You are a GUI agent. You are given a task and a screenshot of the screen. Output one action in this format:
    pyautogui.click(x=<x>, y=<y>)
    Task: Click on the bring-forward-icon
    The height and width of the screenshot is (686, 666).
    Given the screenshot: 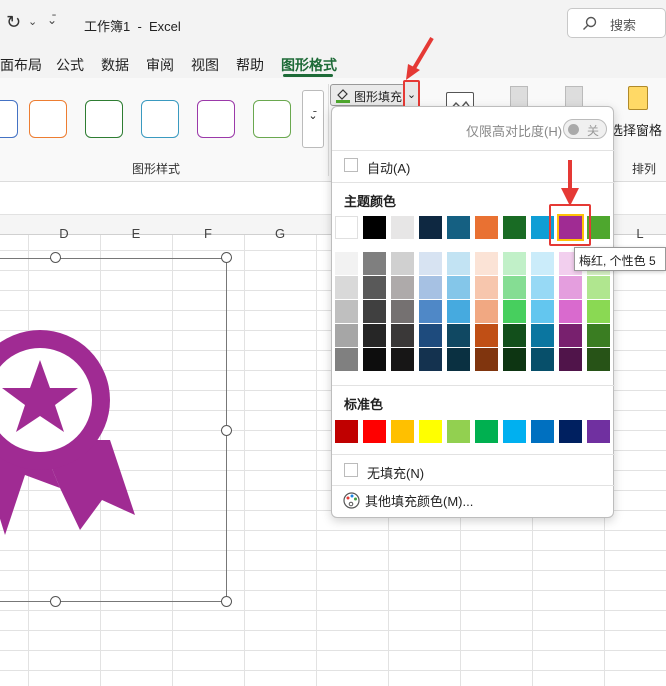 What is the action you would take?
    pyautogui.click(x=519, y=97)
    